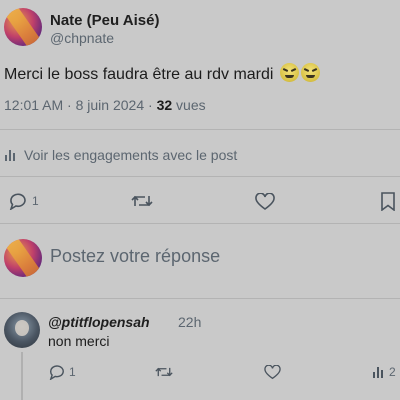 The height and width of the screenshot is (400, 400). Describe the element at coordinates (79, 341) in the screenshot. I see `reply-text: non merci` at that location.